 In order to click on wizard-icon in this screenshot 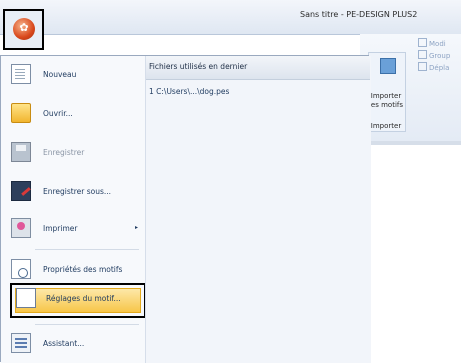, I will do `click(21, 343)`.